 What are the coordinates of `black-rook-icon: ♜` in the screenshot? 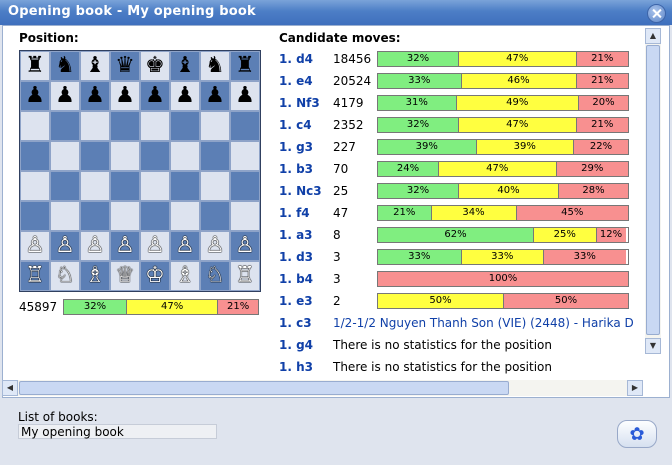 It's located at (35, 66).